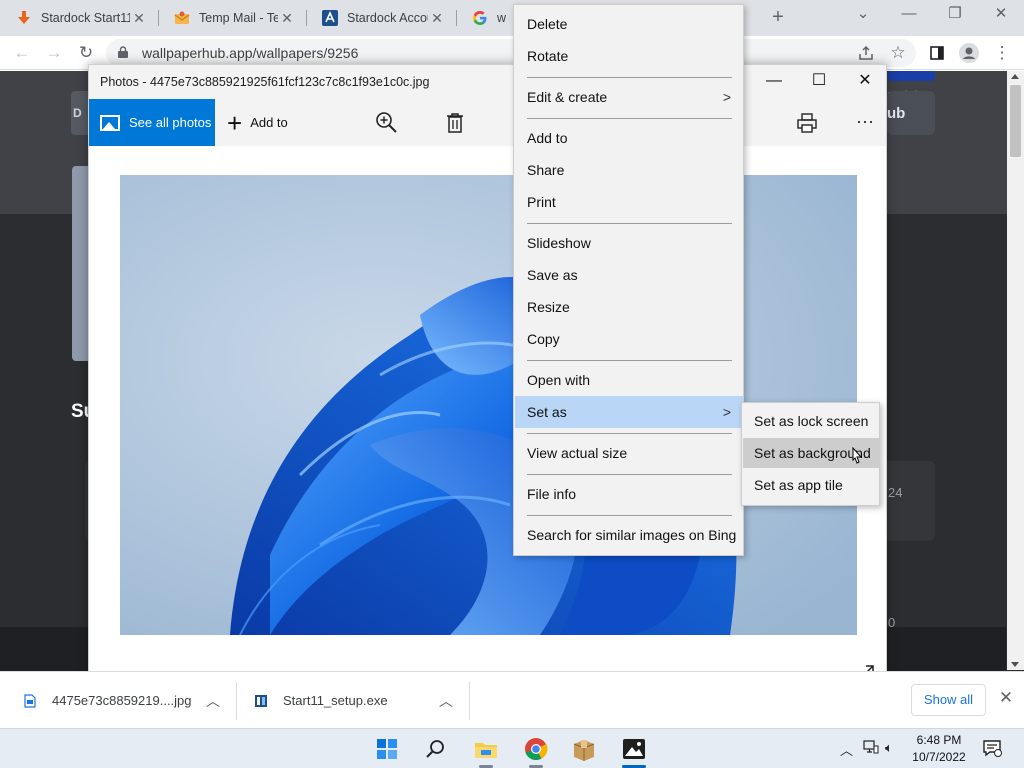 The width and height of the screenshot is (1024, 768). I want to click on notification-center-icon, so click(992, 748).